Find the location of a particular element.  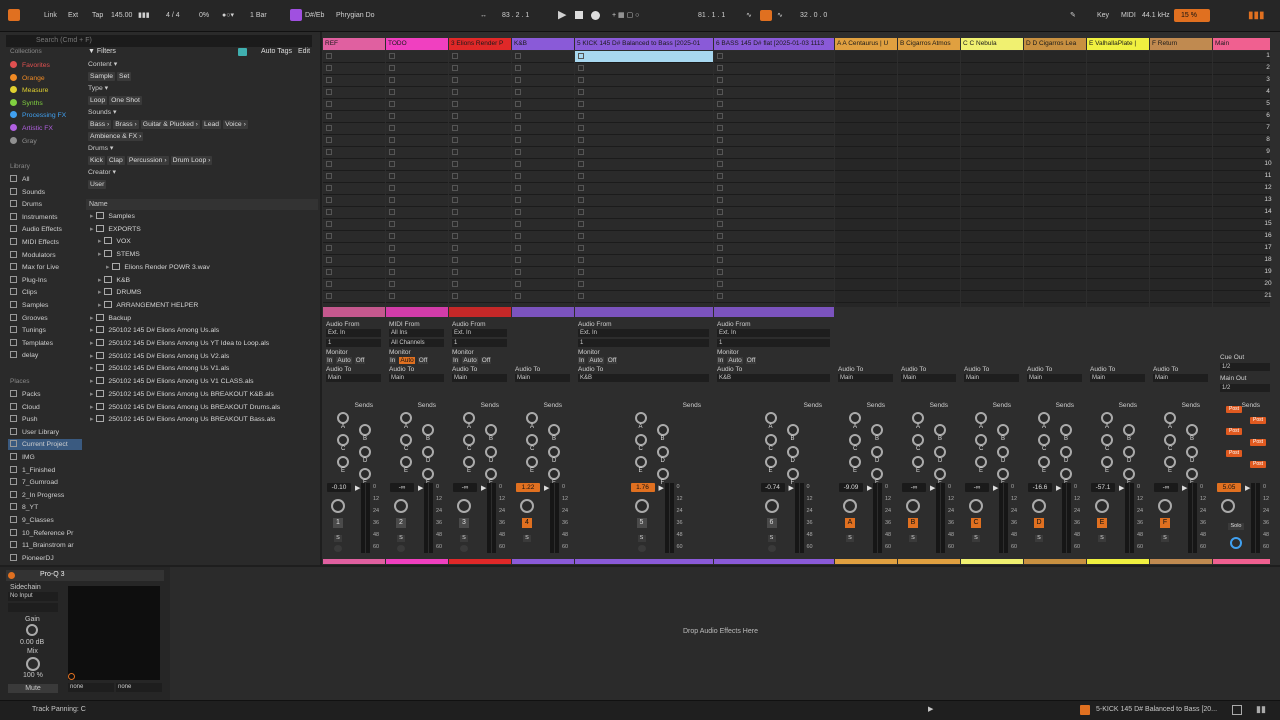

file-tree-item: ▸ STEMS is located at coordinates (119, 255).